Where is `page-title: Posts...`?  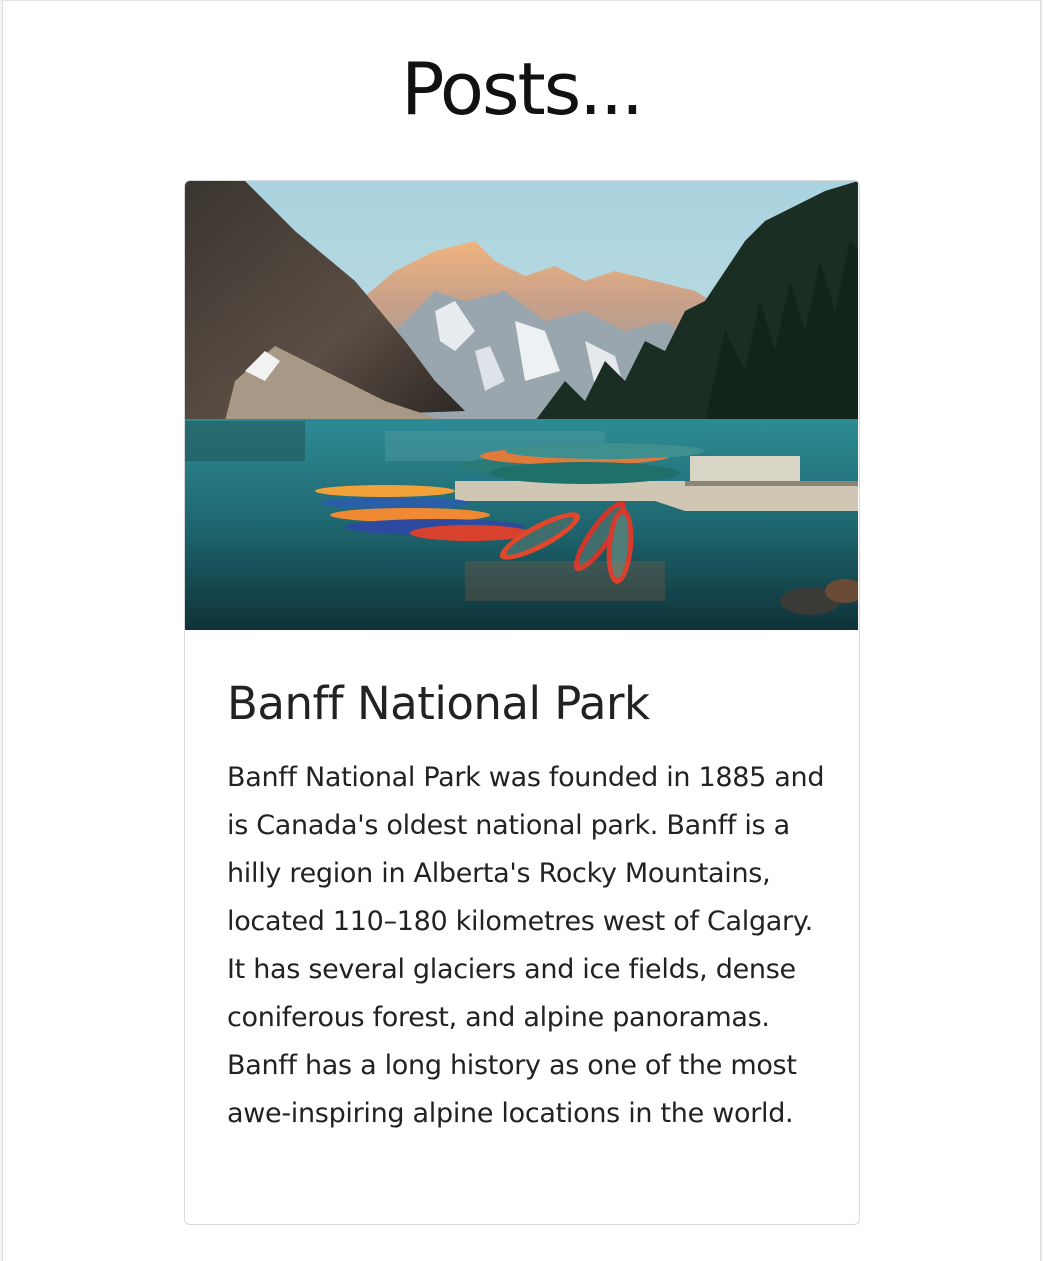 page-title: Posts... is located at coordinates (522, 89).